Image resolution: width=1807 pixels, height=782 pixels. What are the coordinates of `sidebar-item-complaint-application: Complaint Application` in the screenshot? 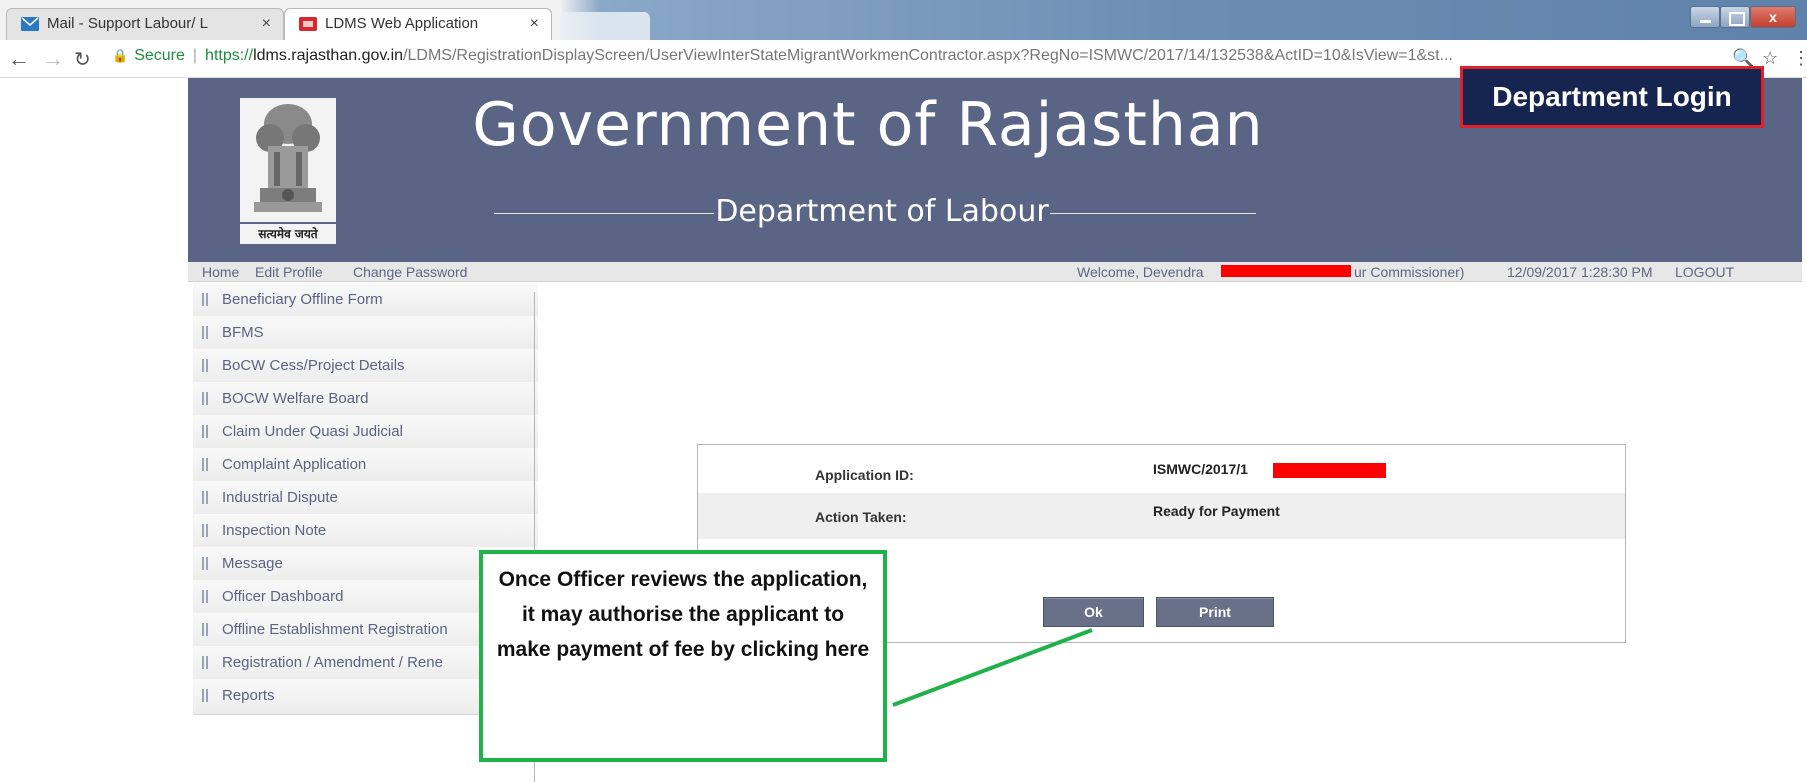 It's located at (365, 466).